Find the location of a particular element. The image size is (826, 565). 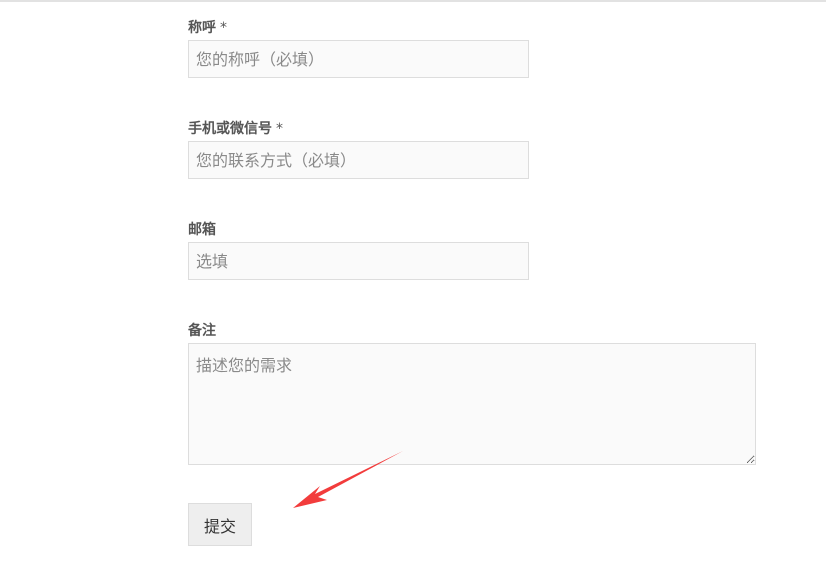

red-arrow-annotation is located at coordinates (348, 479).